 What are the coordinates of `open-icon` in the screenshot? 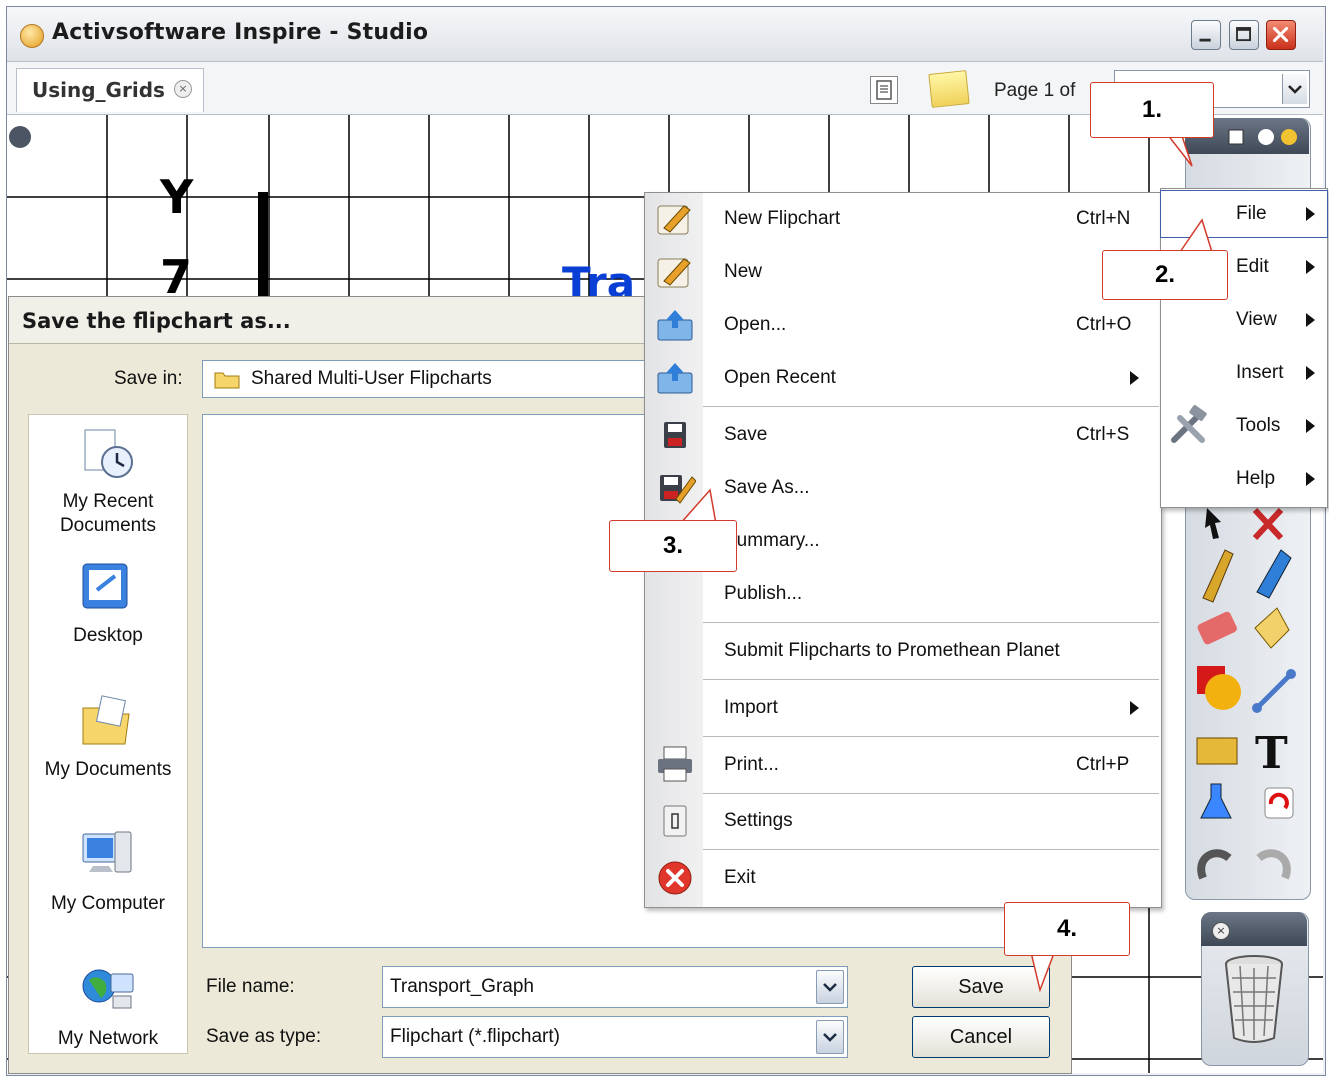 It's located at (675, 325).